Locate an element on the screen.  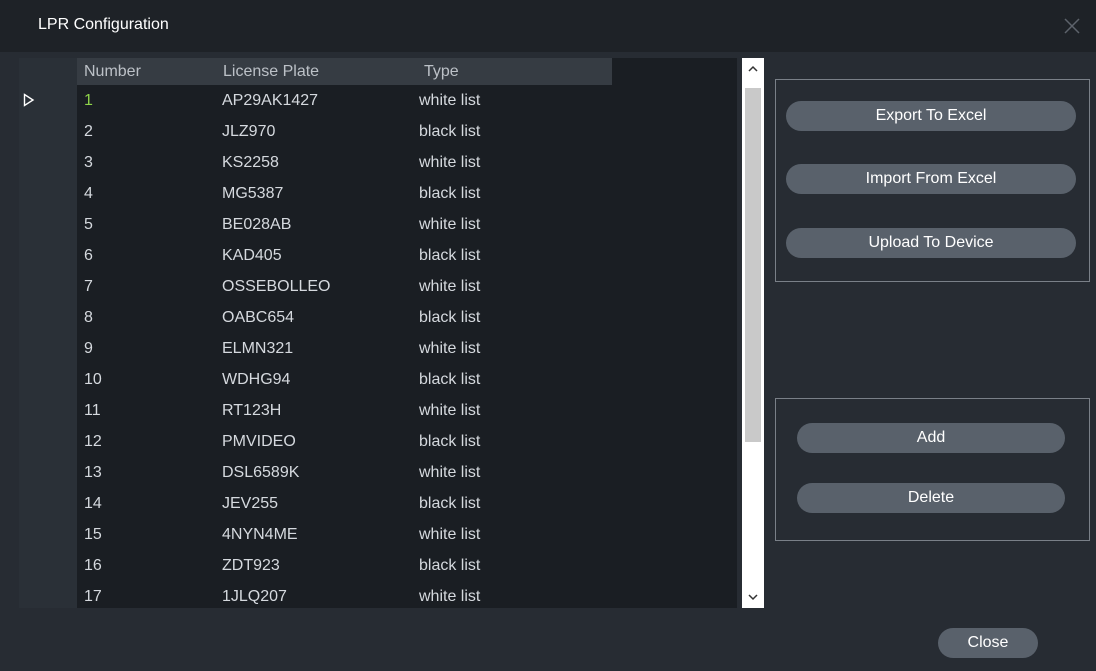
row-number-cell: 4 is located at coordinates (88, 193).